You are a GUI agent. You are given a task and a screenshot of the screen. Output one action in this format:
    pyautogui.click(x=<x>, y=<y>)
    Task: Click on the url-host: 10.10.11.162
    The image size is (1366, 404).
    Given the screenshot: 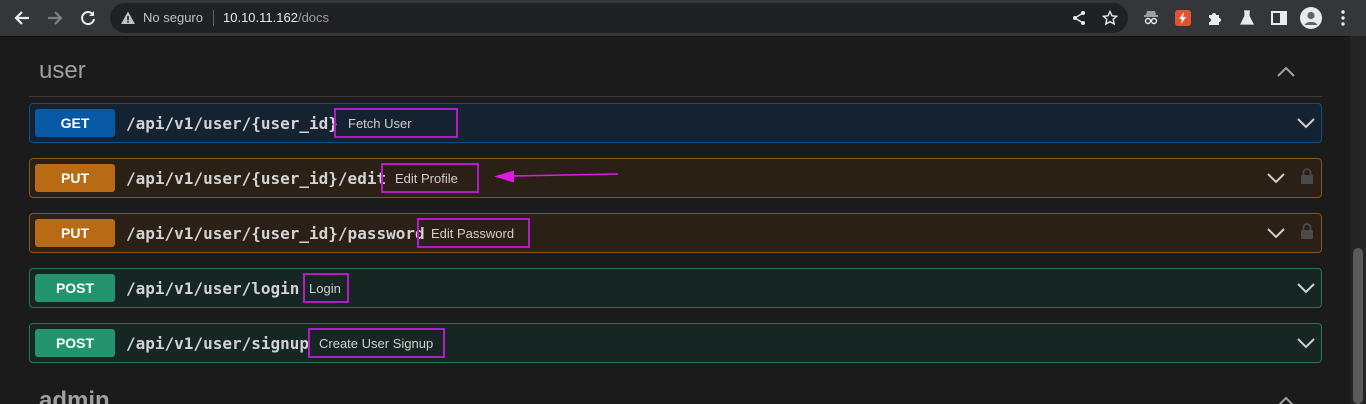 What is the action you would take?
    pyautogui.click(x=260, y=17)
    